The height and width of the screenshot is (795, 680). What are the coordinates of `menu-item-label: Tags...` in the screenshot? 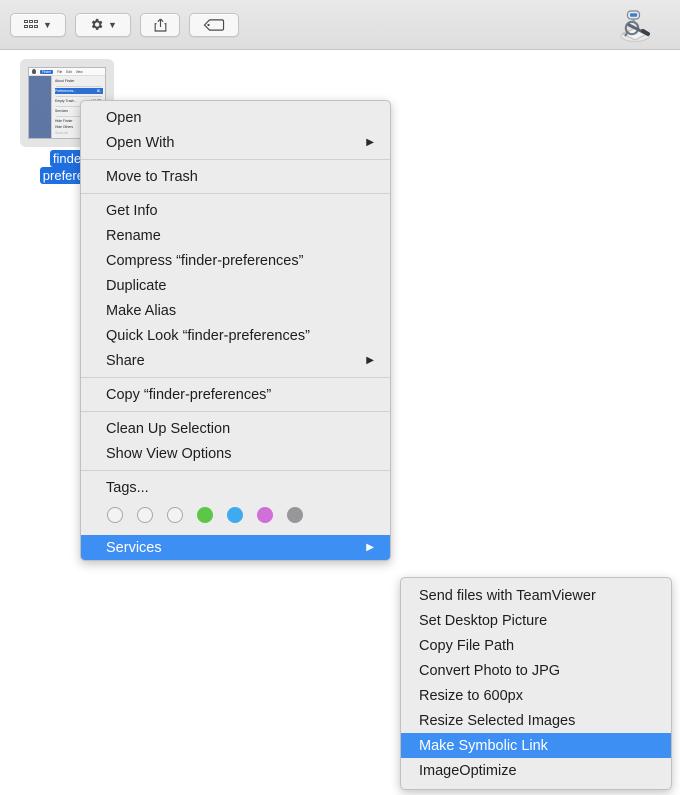 It's located at (127, 487).